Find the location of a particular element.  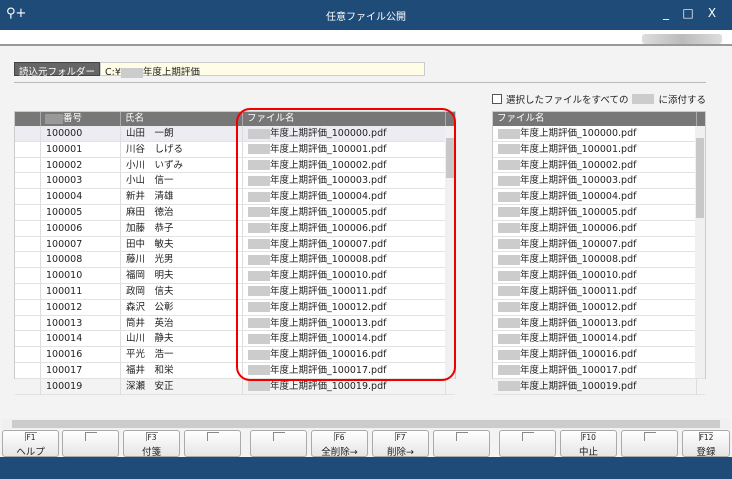

col-header-name: 氏名 is located at coordinates (182, 119).